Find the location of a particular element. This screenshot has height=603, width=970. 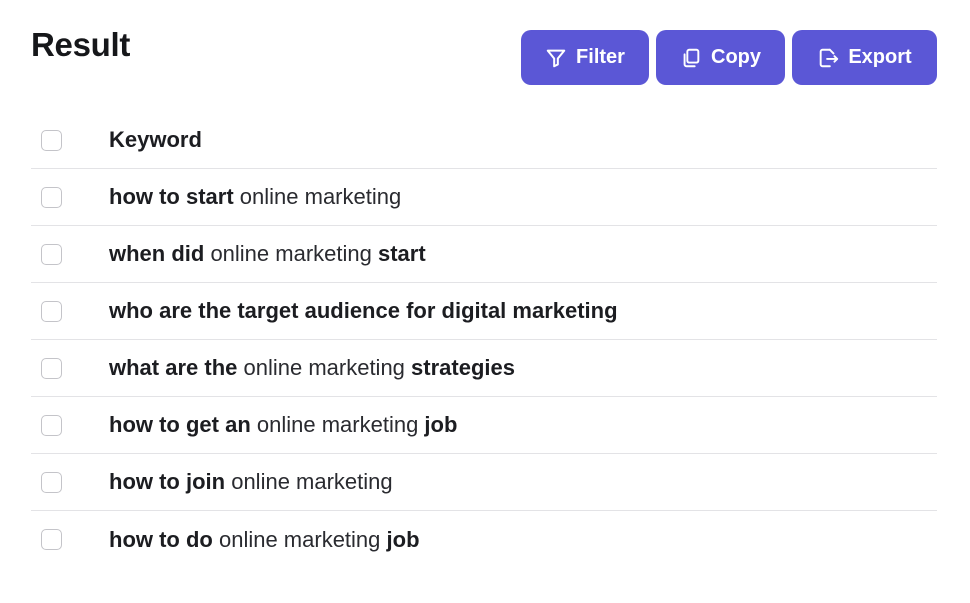

keyword-cell: how to get an online marketing job is located at coordinates (283, 425).